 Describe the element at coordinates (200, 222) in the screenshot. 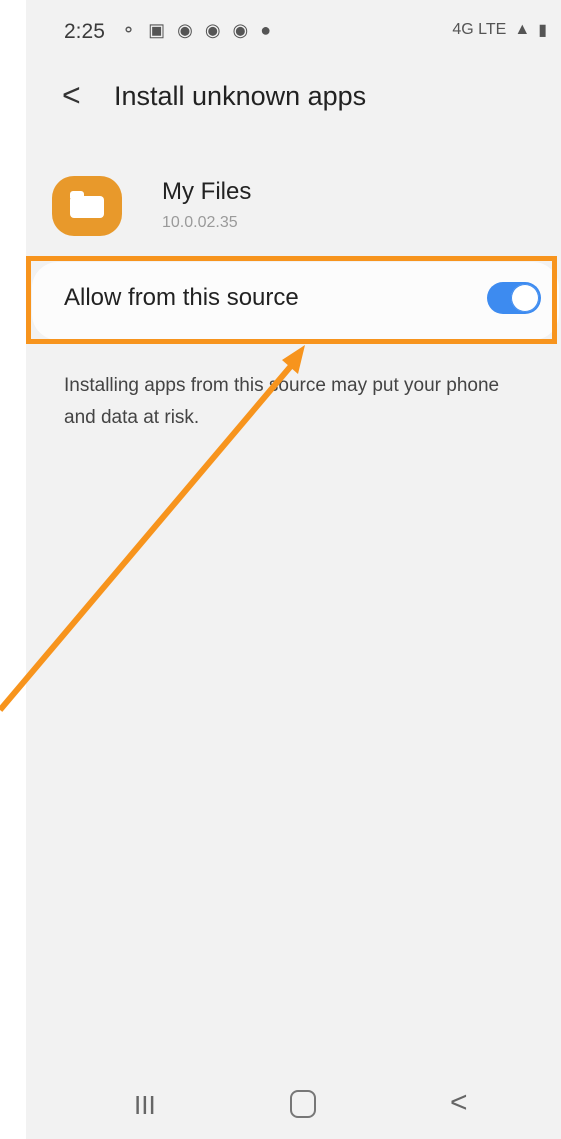

I see `app-version: 10.0.02.35` at that location.